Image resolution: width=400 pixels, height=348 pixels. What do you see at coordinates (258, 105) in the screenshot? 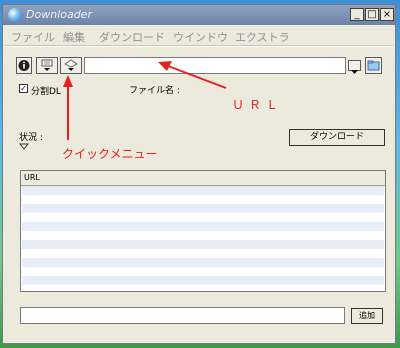
I see `annotation-url: ＵＲＬ` at bounding box center [258, 105].